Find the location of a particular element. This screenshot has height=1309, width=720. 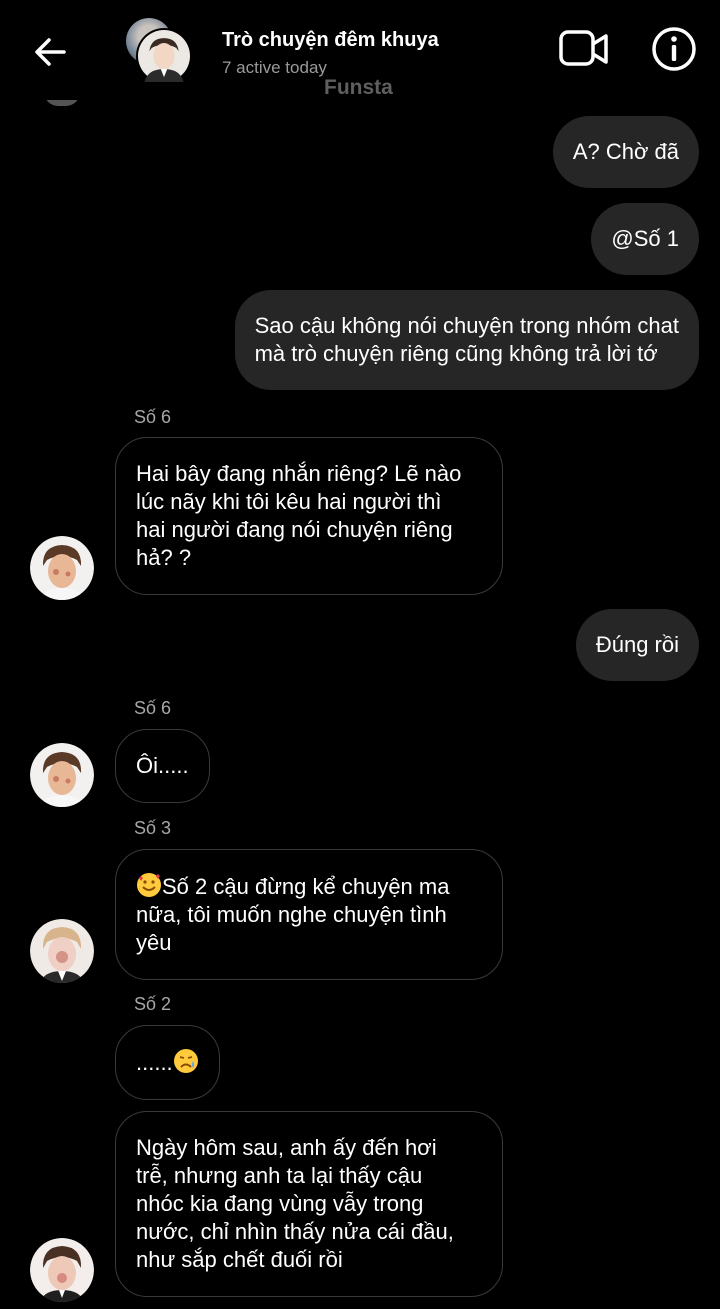

message-line: hả? ? is located at coordinates (164, 557).